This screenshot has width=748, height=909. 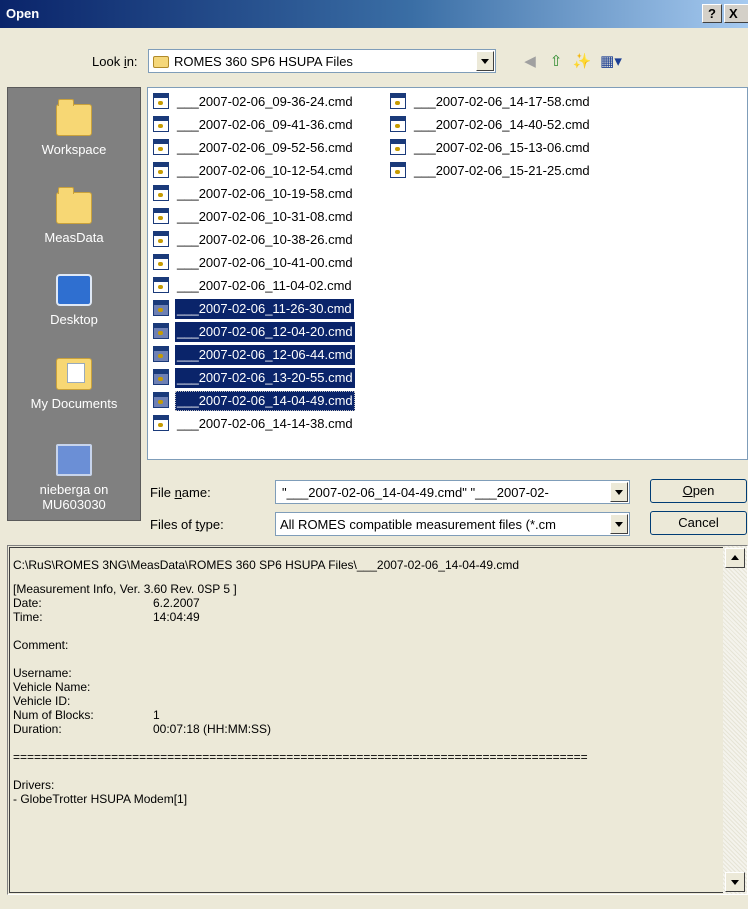 I want to click on file-item: ___2007-02-06_10-12-54.cmd, so click(x=264, y=171).